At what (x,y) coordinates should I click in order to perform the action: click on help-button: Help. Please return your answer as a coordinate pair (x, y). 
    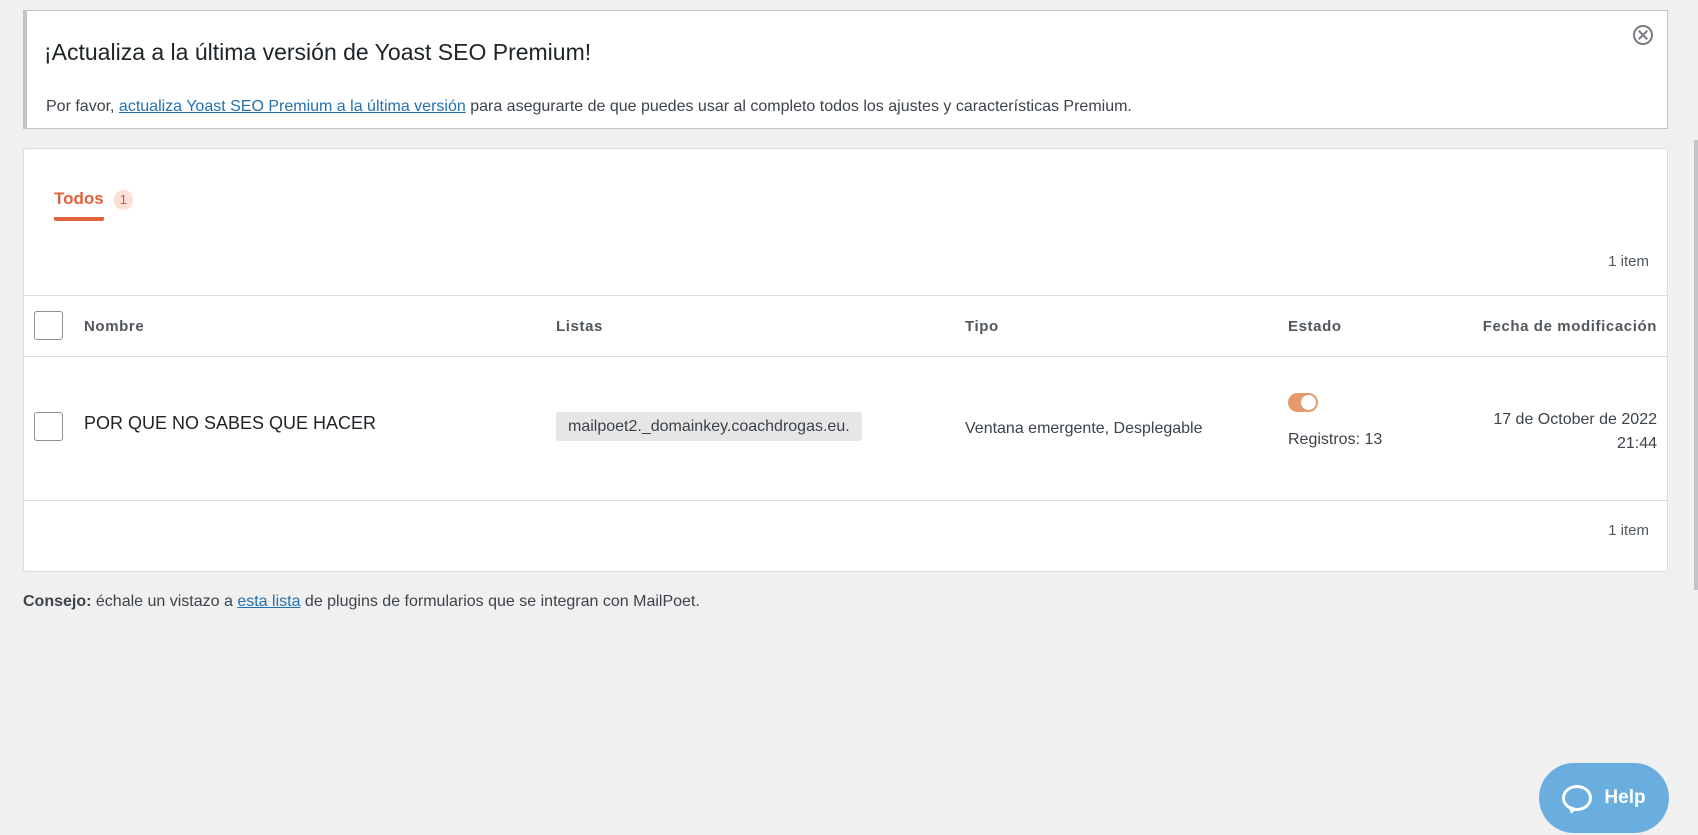
    Looking at the image, I should click on (1604, 798).